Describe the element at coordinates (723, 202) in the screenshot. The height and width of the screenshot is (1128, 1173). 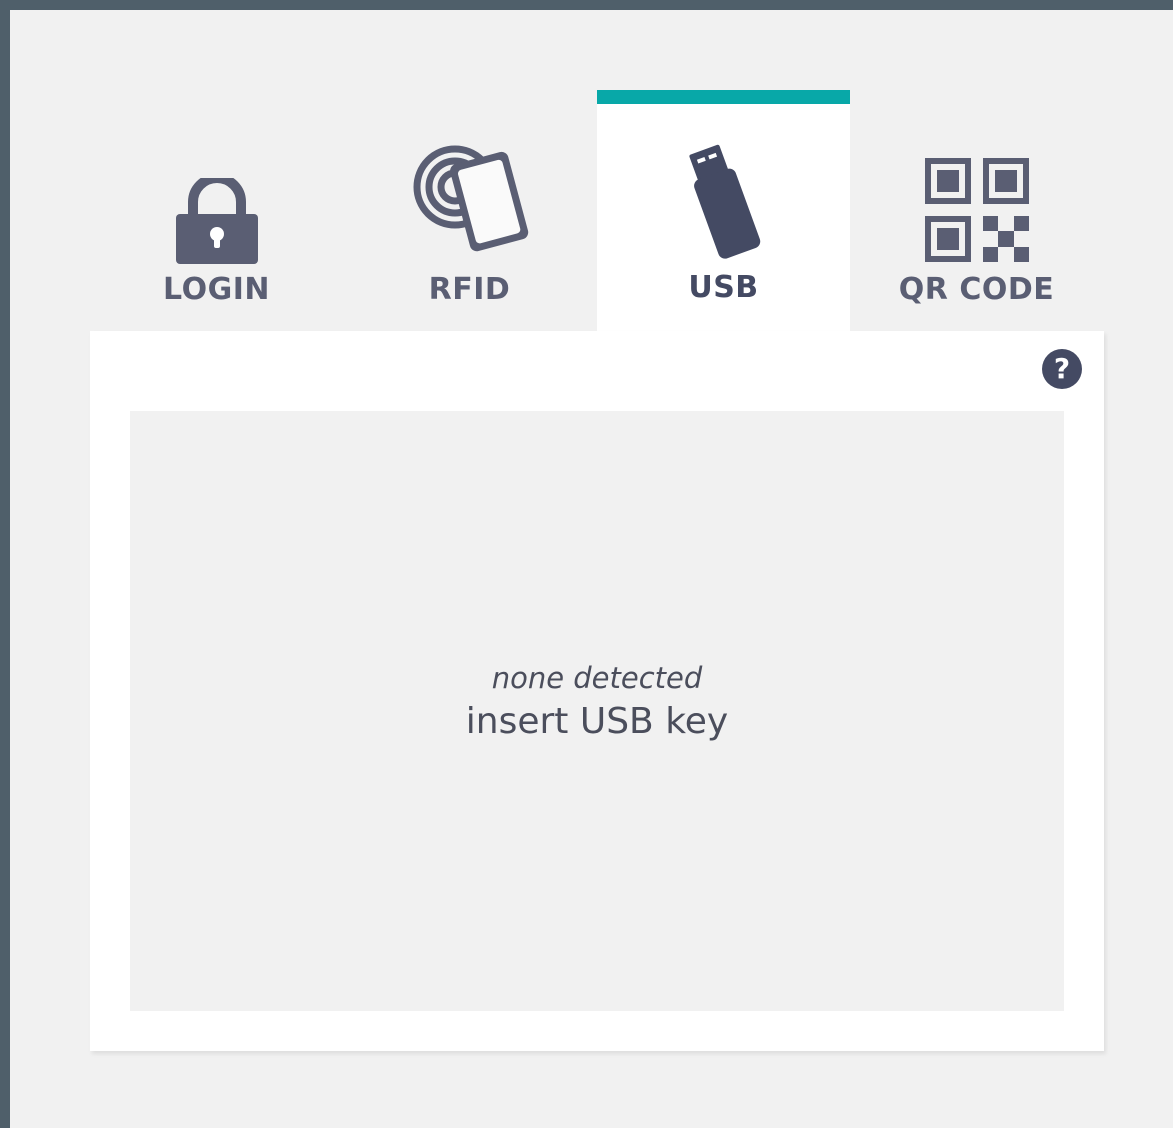
I see `usb-key-icon` at that location.